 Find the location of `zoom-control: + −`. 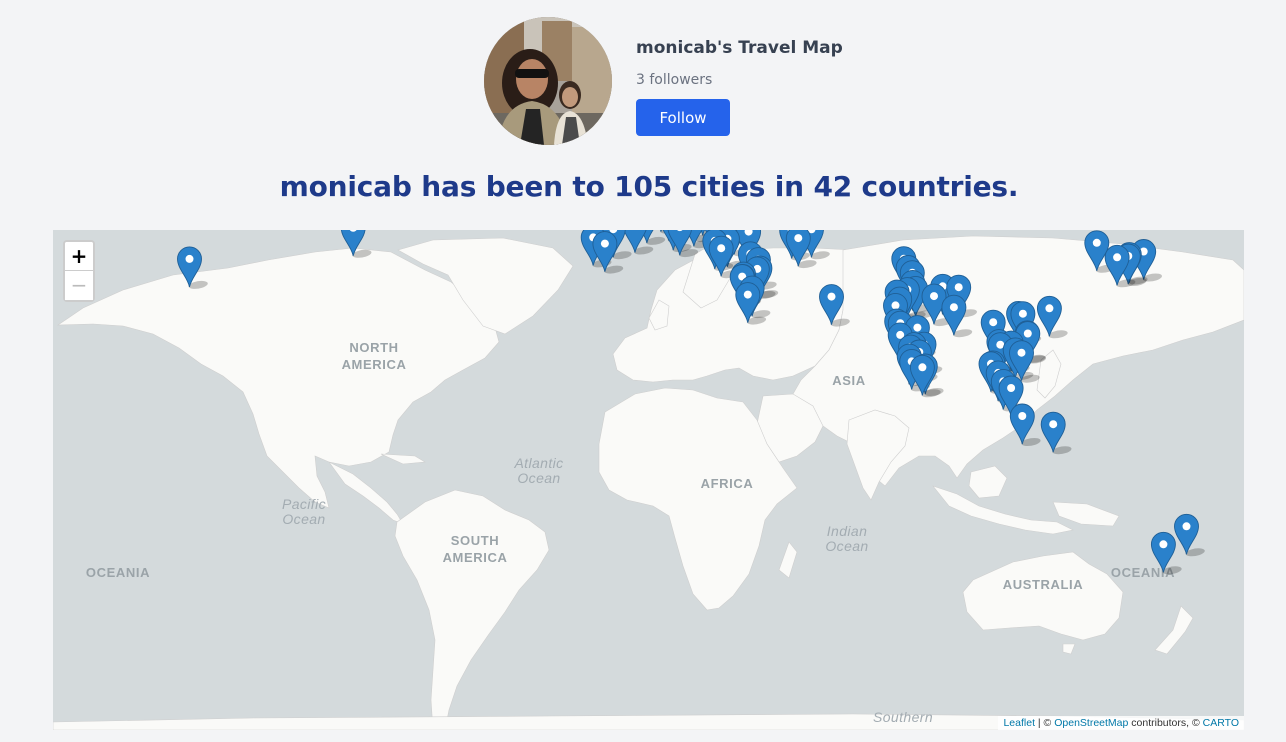

zoom-control: + − is located at coordinates (79, 271).